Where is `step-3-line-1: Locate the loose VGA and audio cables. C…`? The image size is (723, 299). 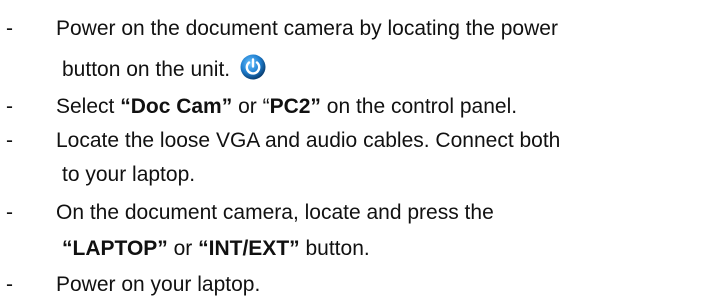
step-3-line-1: Locate the loose VGA and audio cables. C… is located at coordinates (308, 141).